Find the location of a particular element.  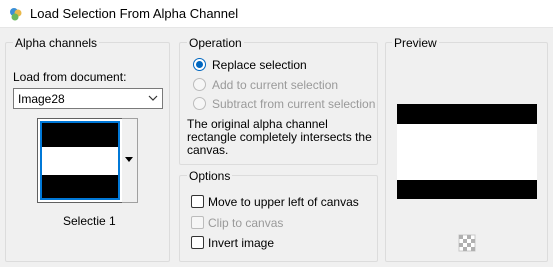

invert-image-label: Invert image is located at coordinates (241, 243).